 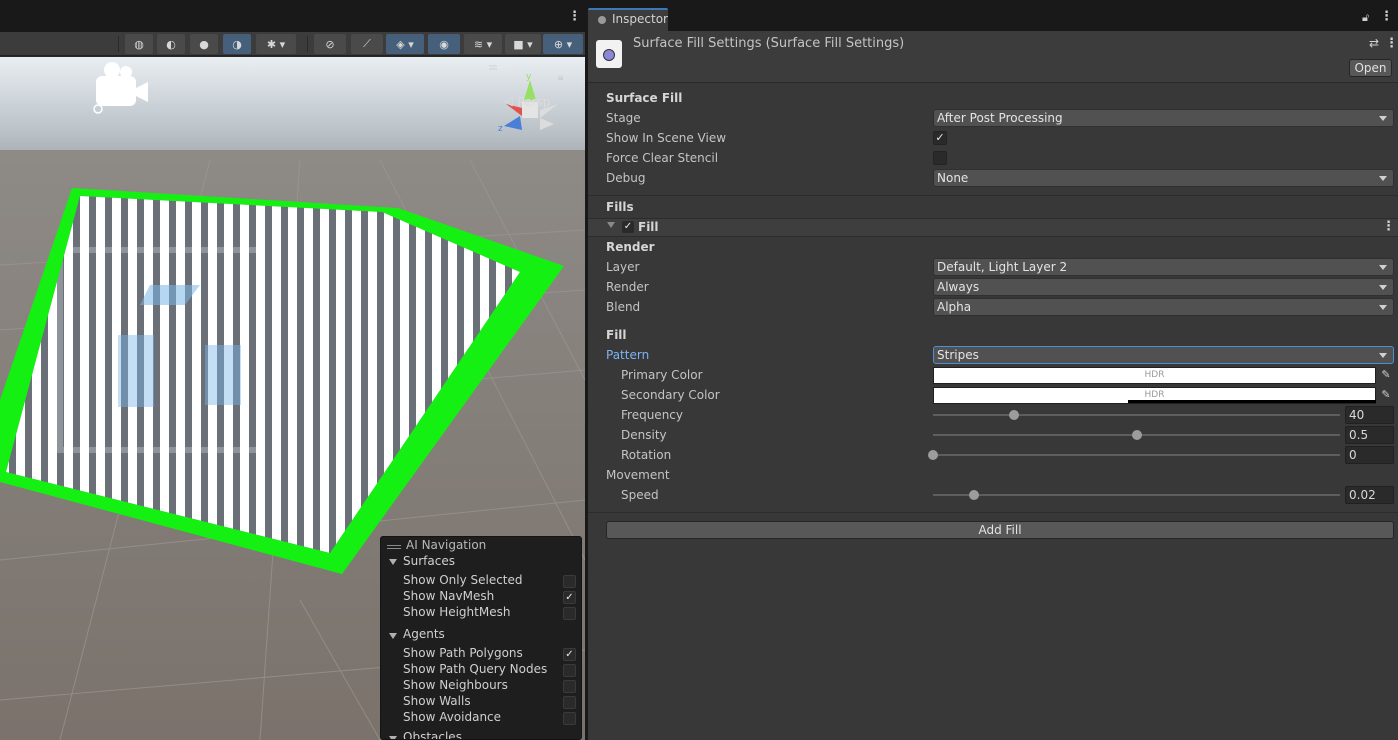 I want to click on debug-dropdown: None, so click(x=1163, y=178).